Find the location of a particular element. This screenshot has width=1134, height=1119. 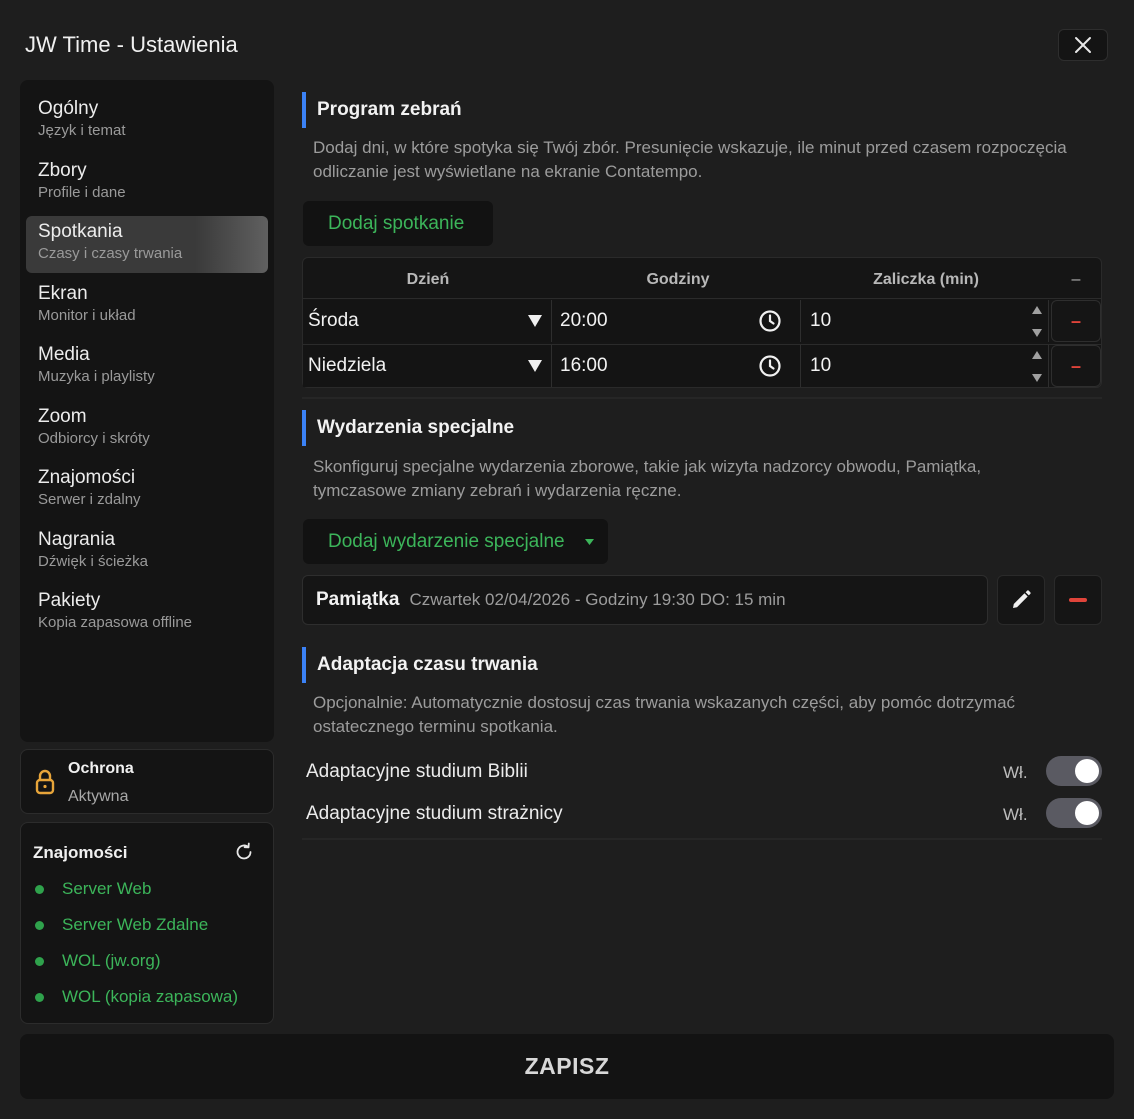

time-value: 20:00 is located at coordinates (584, 320).